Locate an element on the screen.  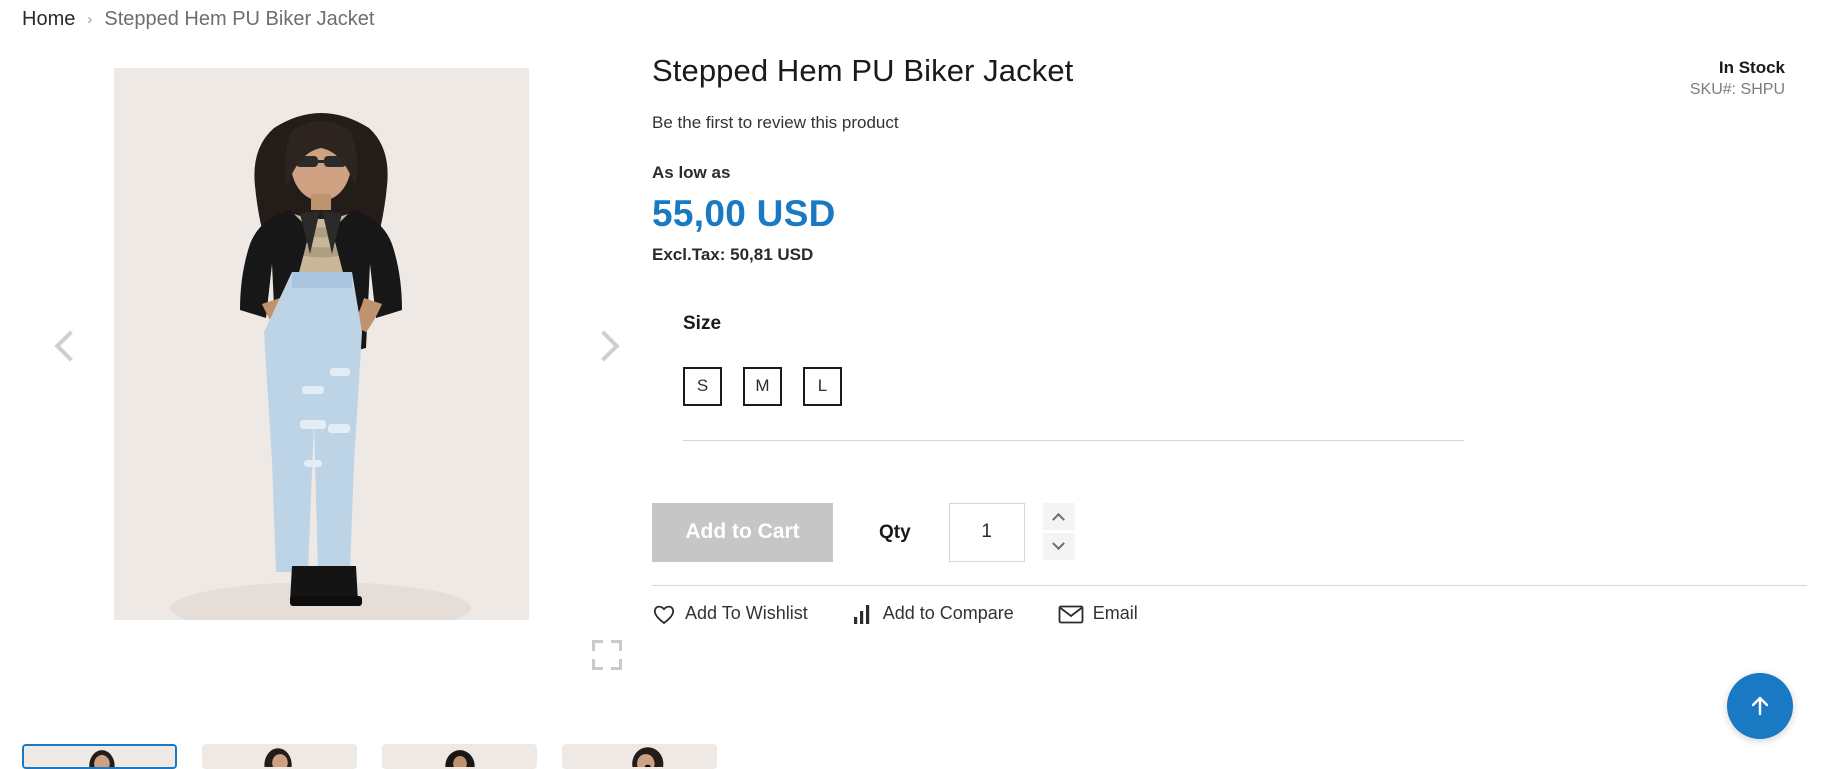
chevron-down-icon is located at coordinates (1059, 543).